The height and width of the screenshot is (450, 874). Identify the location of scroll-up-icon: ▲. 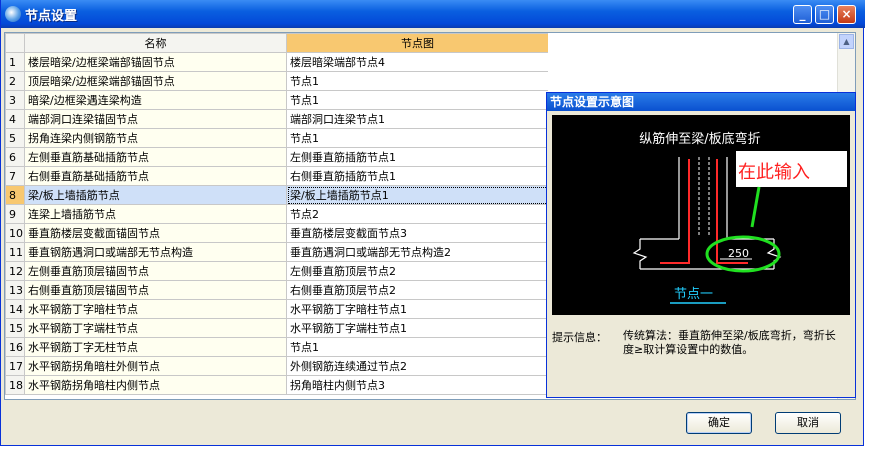
(846, 41).